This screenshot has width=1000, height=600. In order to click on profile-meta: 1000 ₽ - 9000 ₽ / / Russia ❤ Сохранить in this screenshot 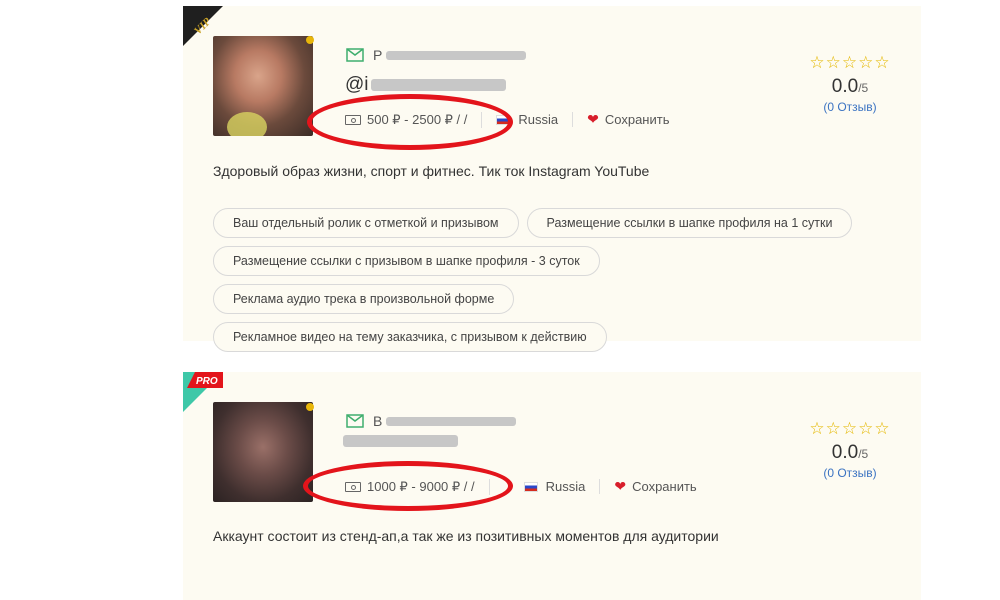, I will do `click(521, 486)`.